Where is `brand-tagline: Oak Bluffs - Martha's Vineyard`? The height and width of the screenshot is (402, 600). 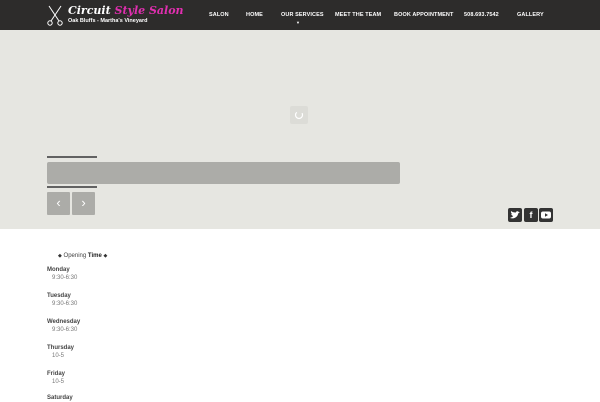
brand-tagline: Oak Bluffs - Martha's Vineyard is located at coordinates (108, 21).